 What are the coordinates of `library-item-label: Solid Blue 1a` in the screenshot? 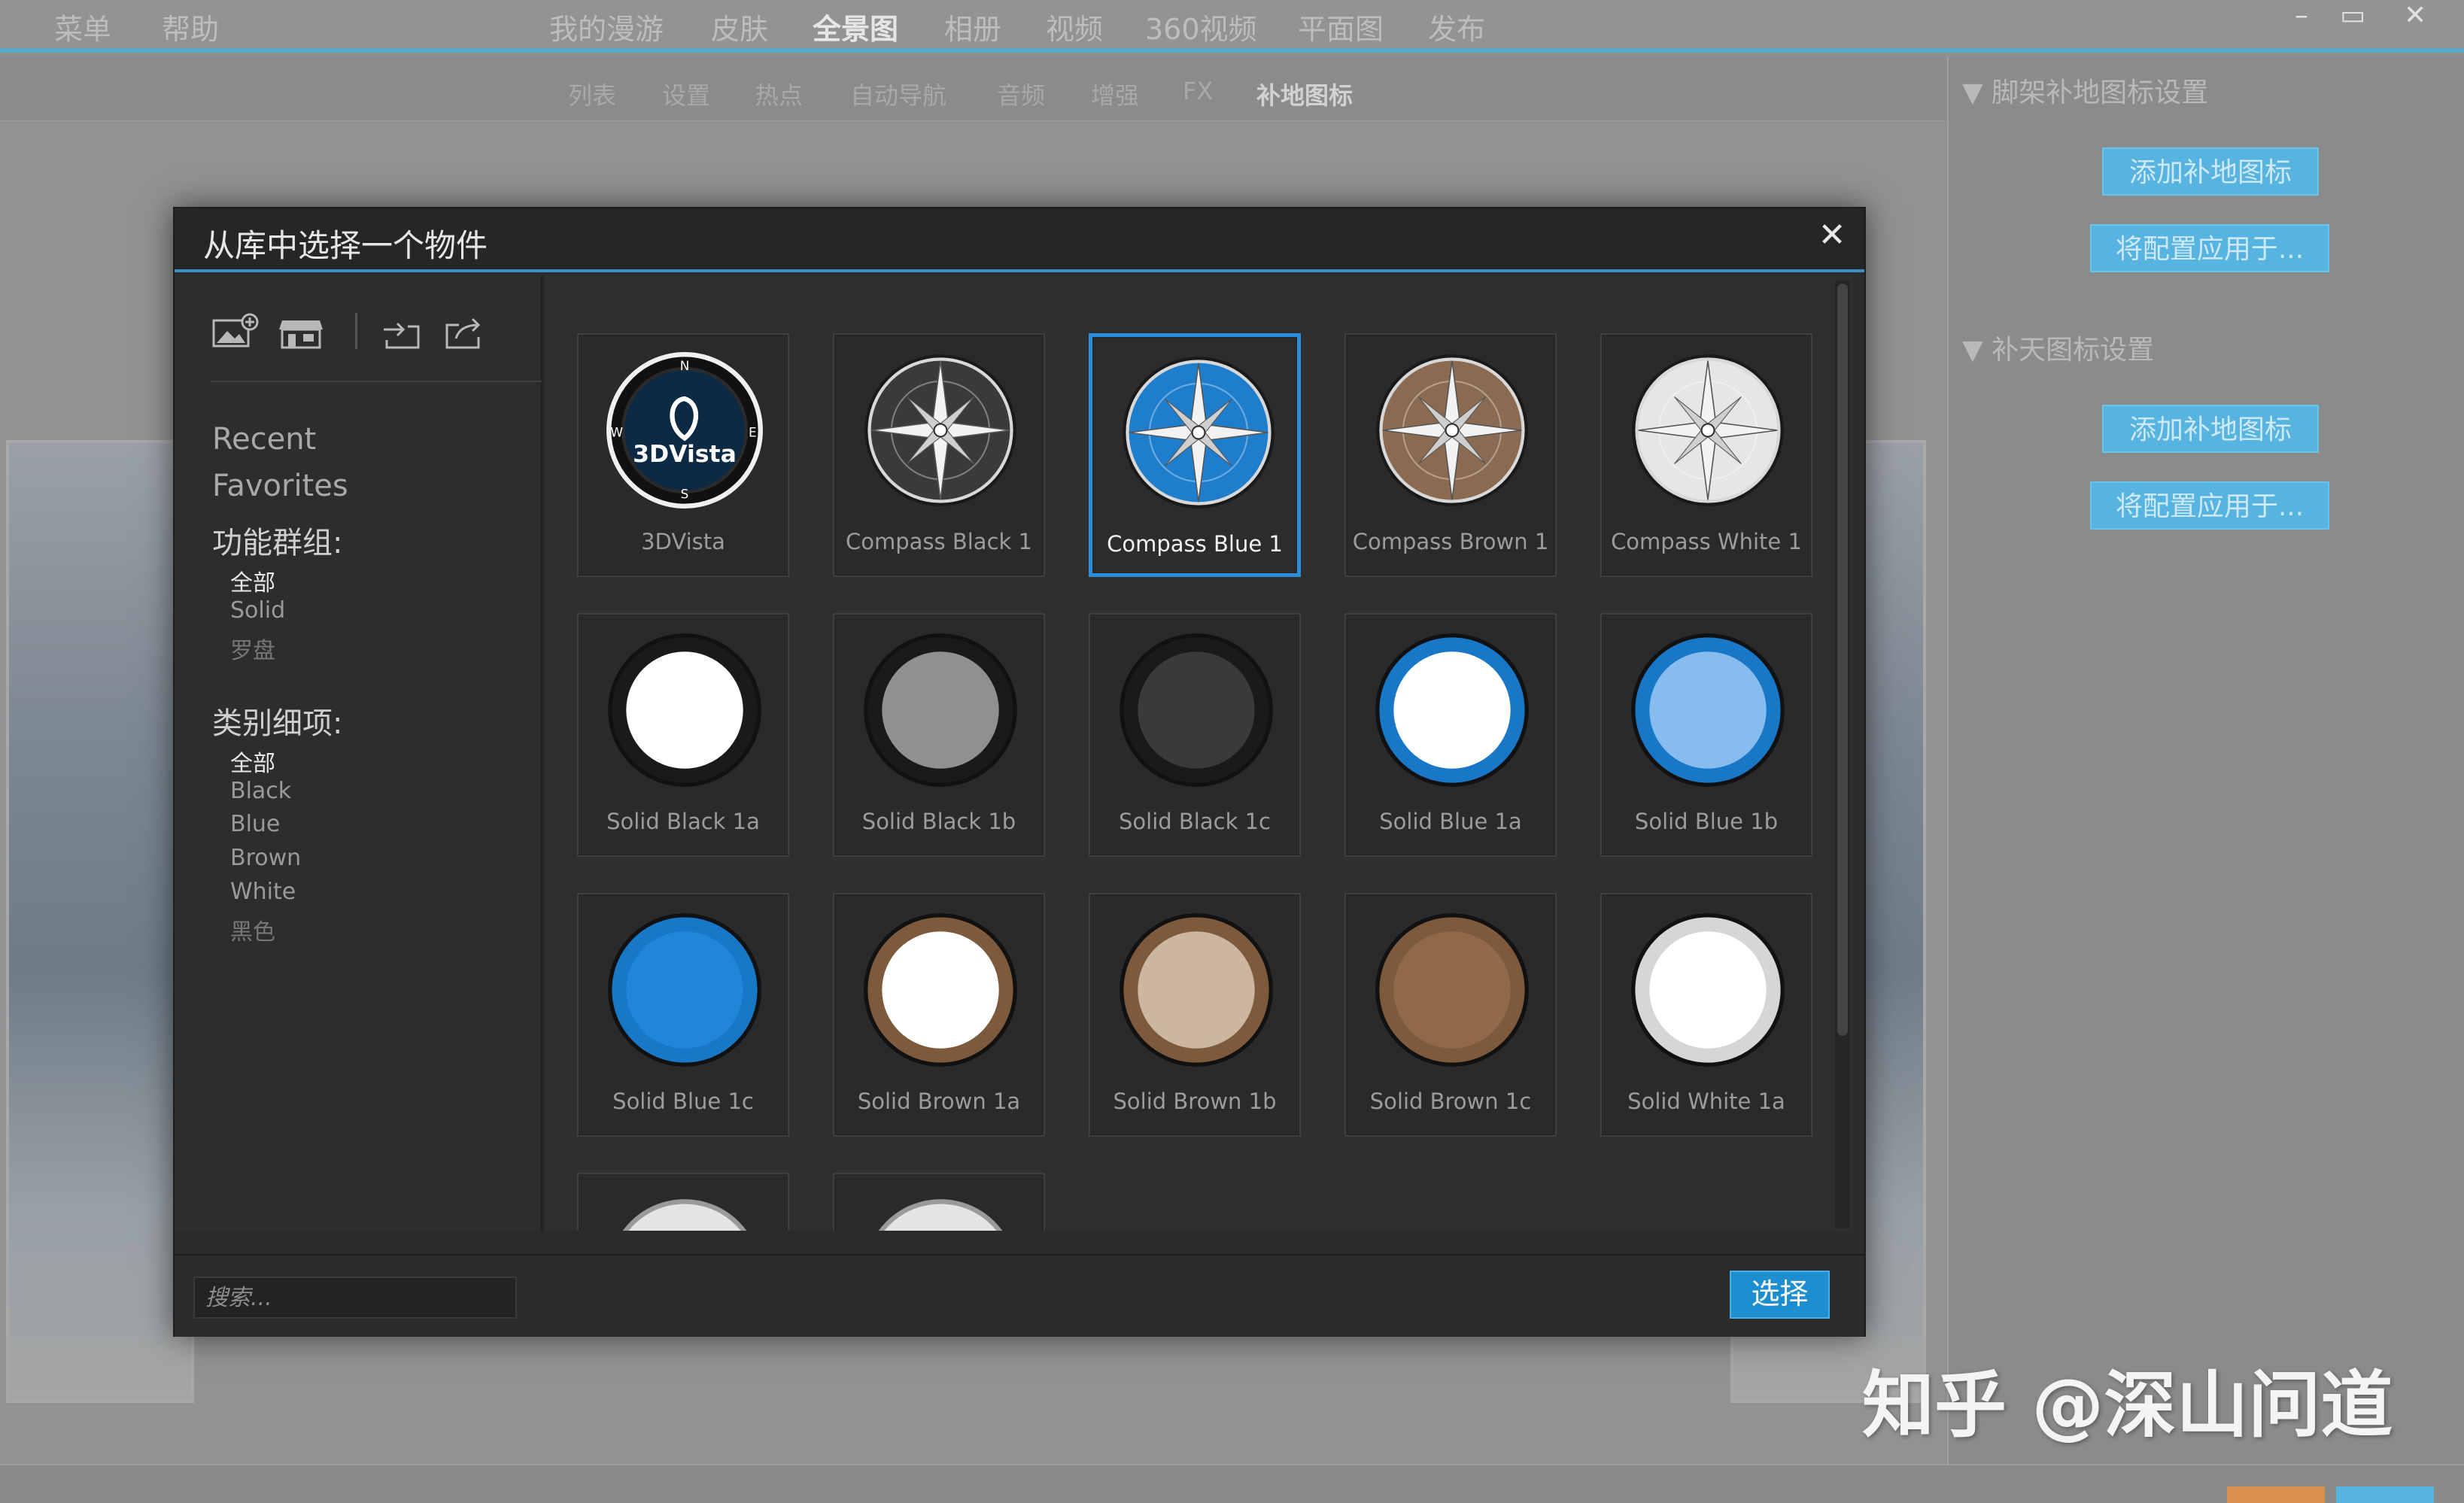 It's located at (1451, 821).